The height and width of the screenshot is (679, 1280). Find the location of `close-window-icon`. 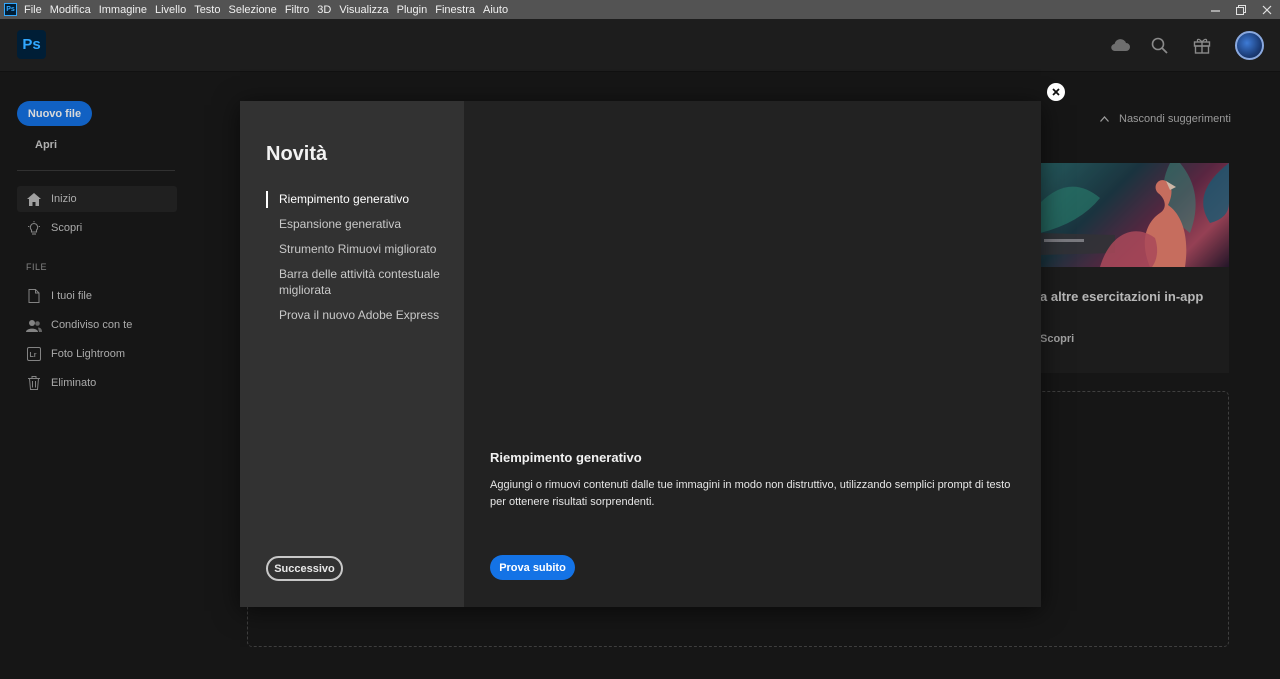

close-window-icon is located at coordinates (1267, 9).